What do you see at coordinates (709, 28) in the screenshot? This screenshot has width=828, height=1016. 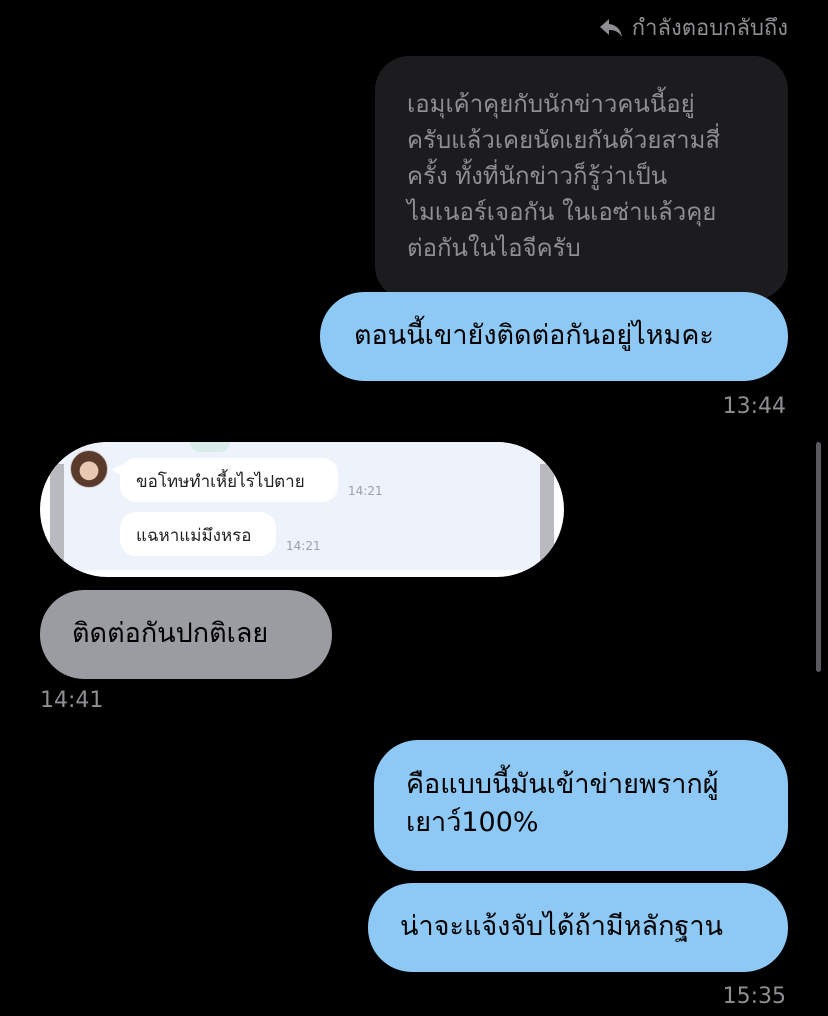 I see `reply-header-label: กำลังตอบกลับถึง` at bounding box center [709, 28].